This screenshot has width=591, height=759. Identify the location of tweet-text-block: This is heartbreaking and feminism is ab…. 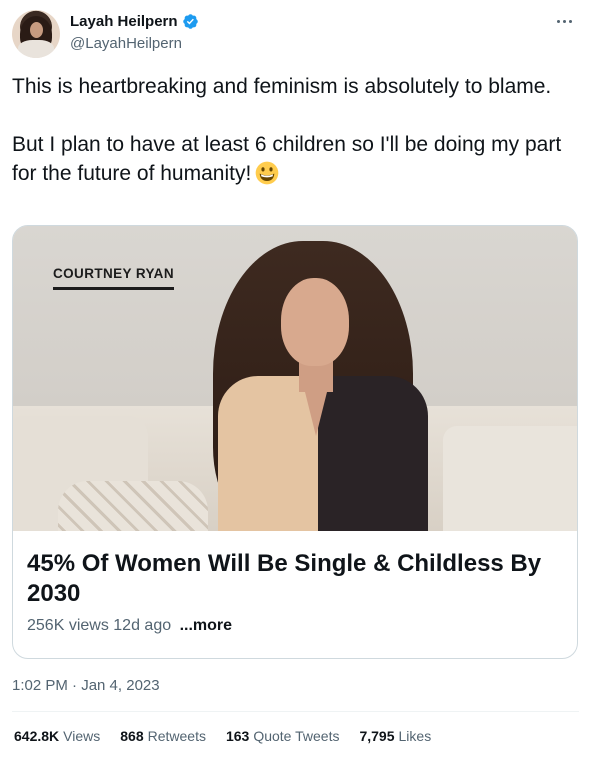
(295, 130).